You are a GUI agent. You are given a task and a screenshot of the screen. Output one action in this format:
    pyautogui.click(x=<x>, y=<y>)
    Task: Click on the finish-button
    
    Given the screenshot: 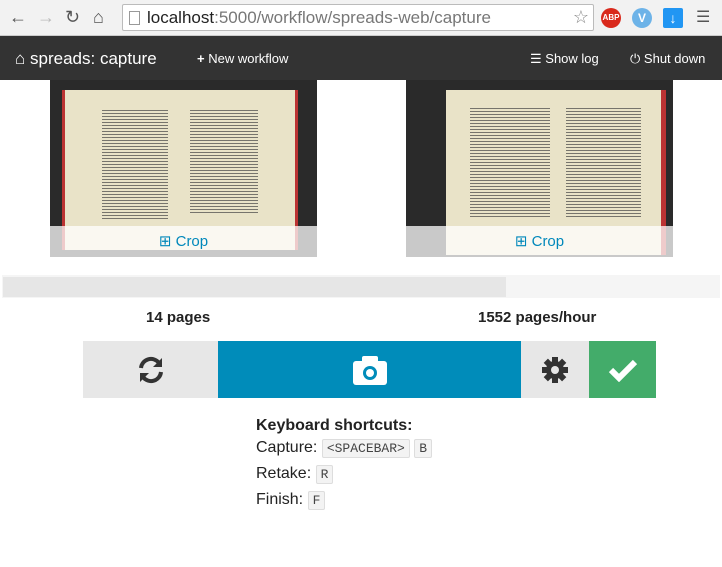 What is the action you would take?
    pyautogui.click(x=622, y=369)
    